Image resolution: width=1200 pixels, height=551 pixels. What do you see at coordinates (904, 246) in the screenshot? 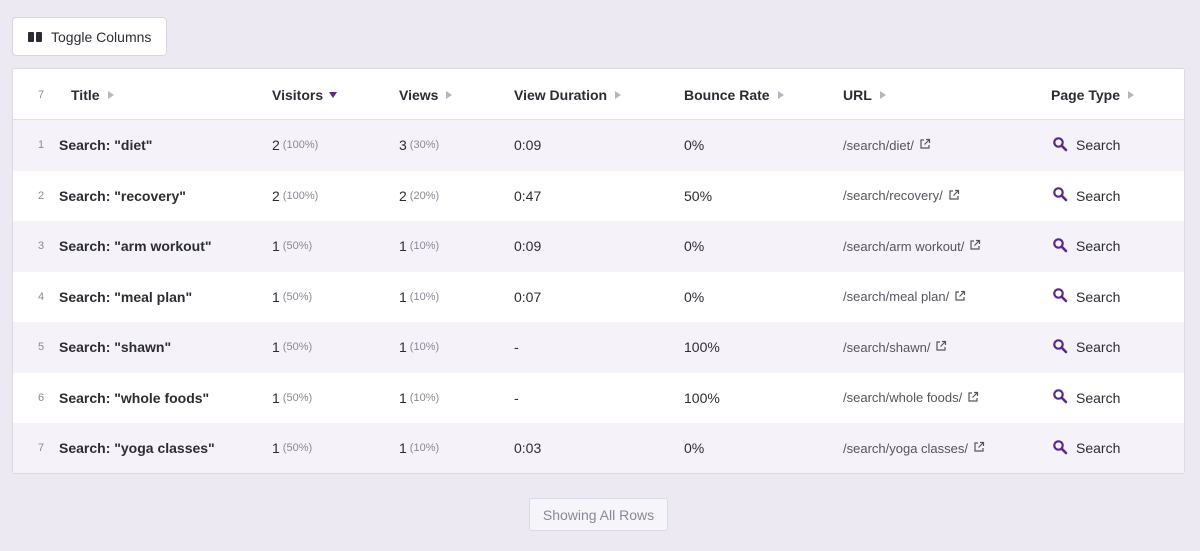
I see `url-text: /search/arm workout/` at bounding box center [904, 246].